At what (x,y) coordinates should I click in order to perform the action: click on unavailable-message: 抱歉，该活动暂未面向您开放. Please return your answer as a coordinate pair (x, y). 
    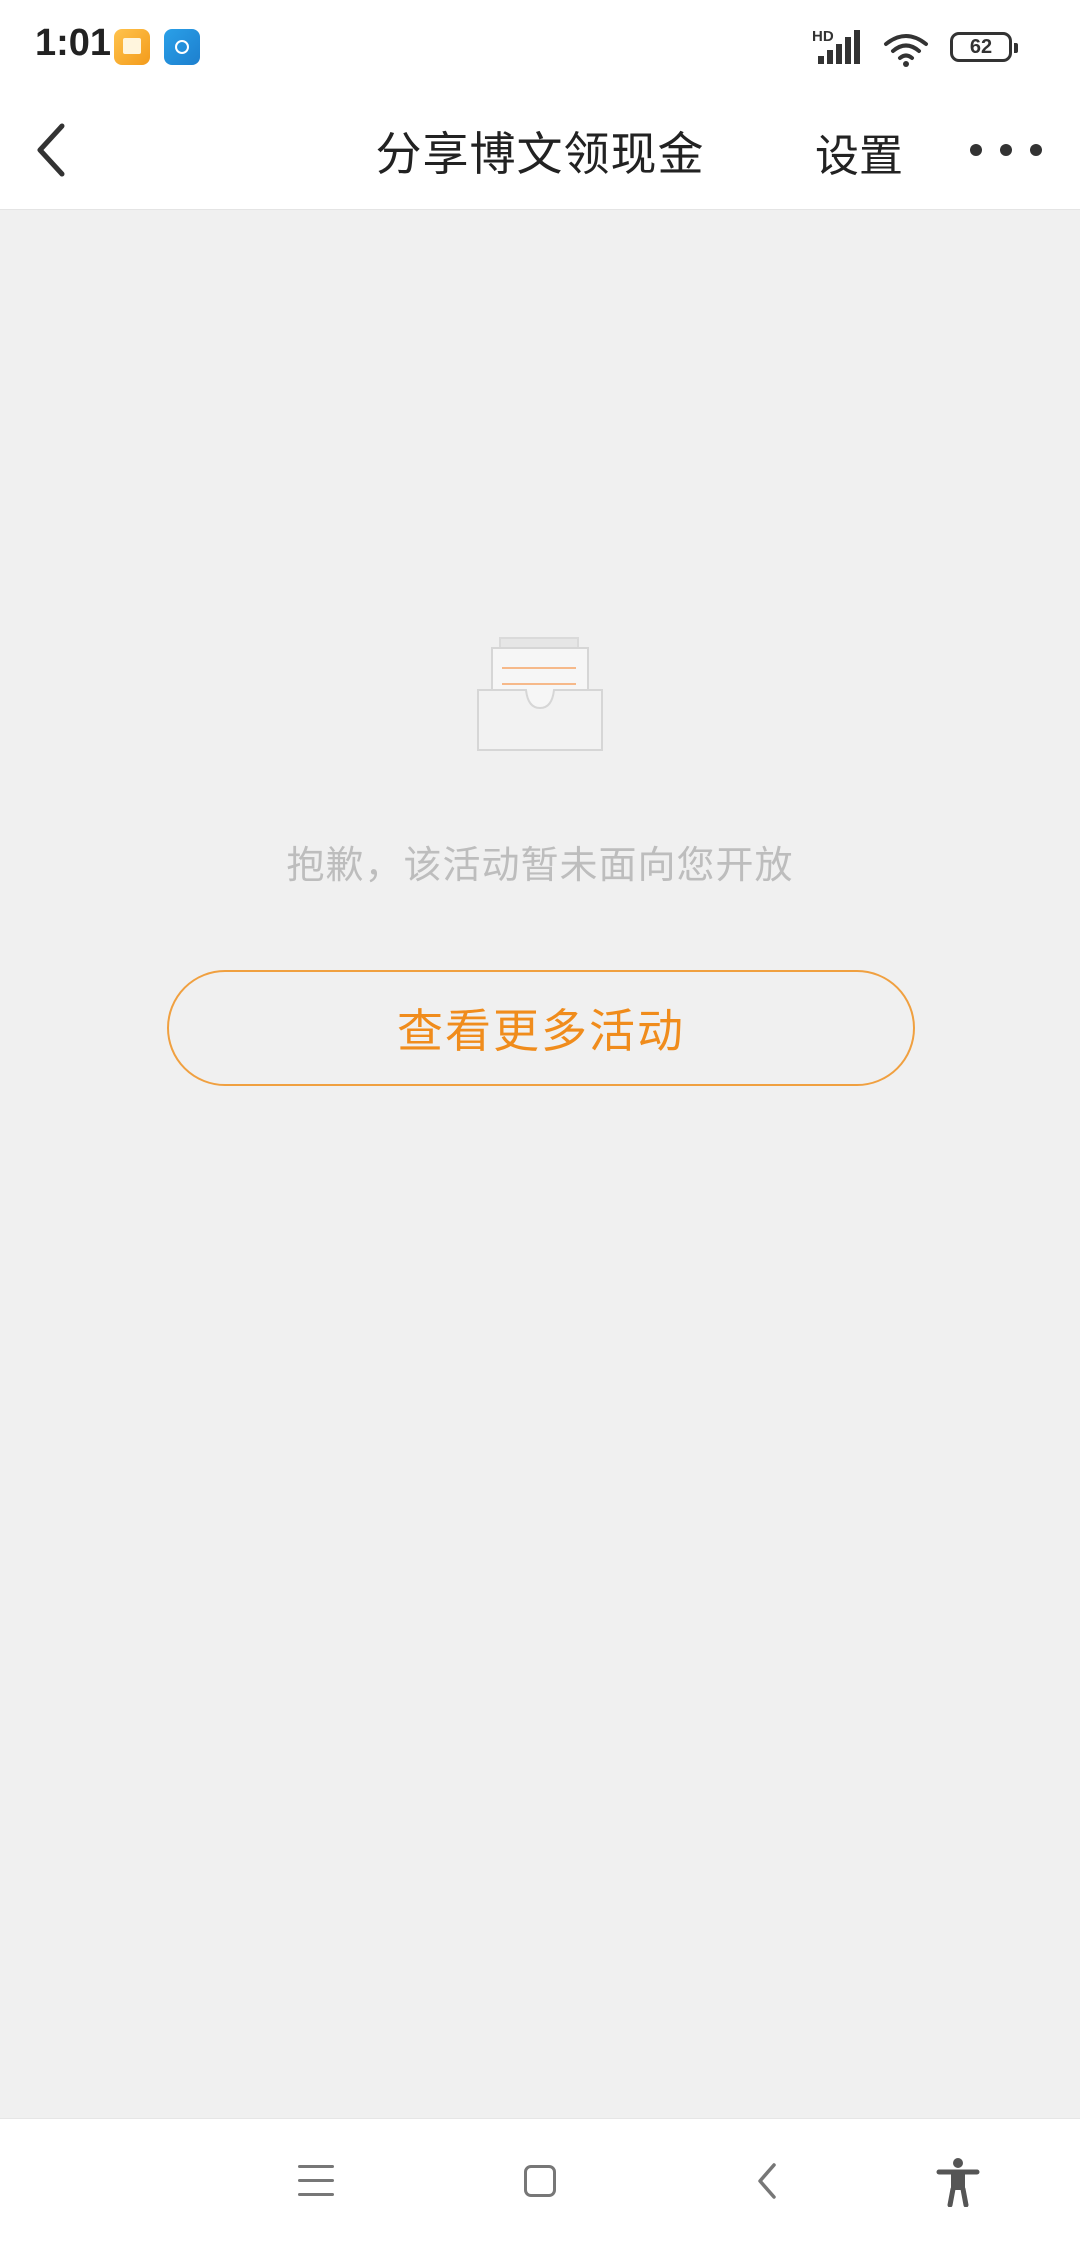
    Looking at the image, I should click on (540, 865).